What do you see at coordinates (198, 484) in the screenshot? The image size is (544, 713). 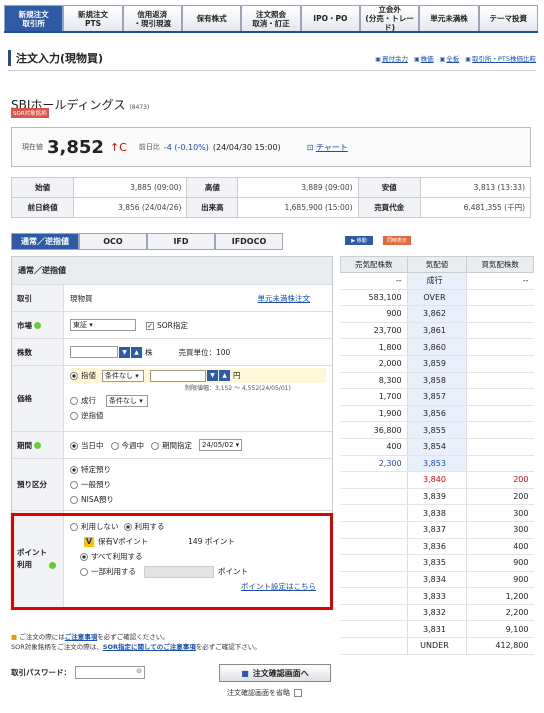 I see `general-option: 一般預り` at bounding box center [198, 484].